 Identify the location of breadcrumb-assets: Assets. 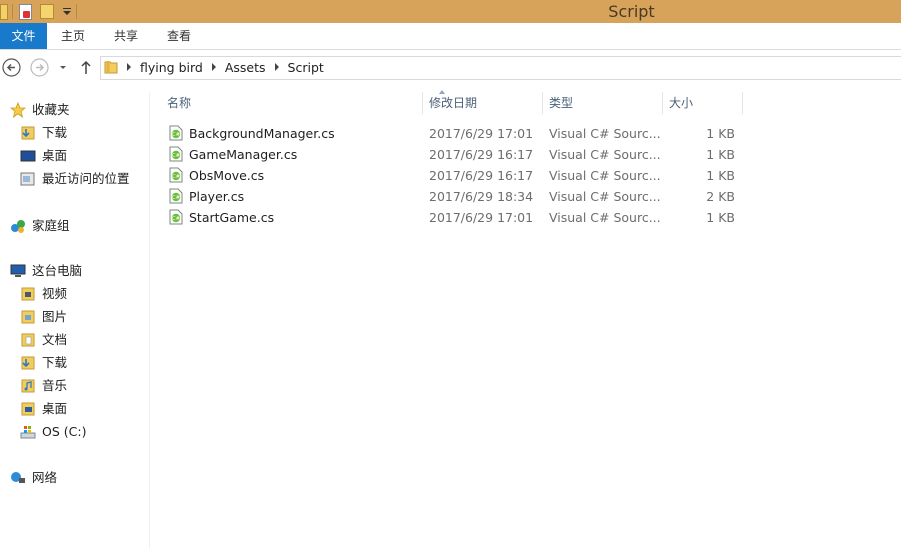
(245, 67).